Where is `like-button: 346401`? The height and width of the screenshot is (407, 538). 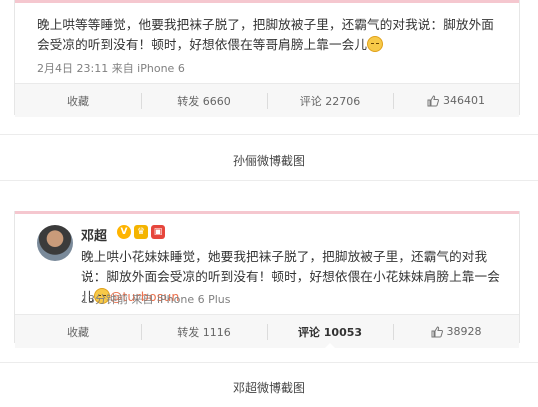 like-button: 346401 is located at coordinates (456, 100).